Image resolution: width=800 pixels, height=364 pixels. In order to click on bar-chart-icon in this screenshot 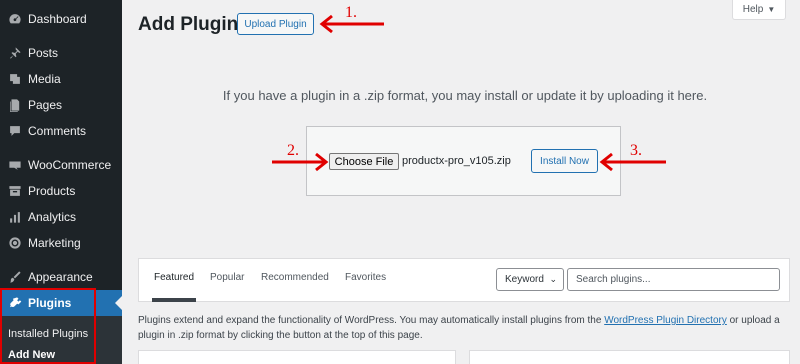, I will do `click(15, 217)`.